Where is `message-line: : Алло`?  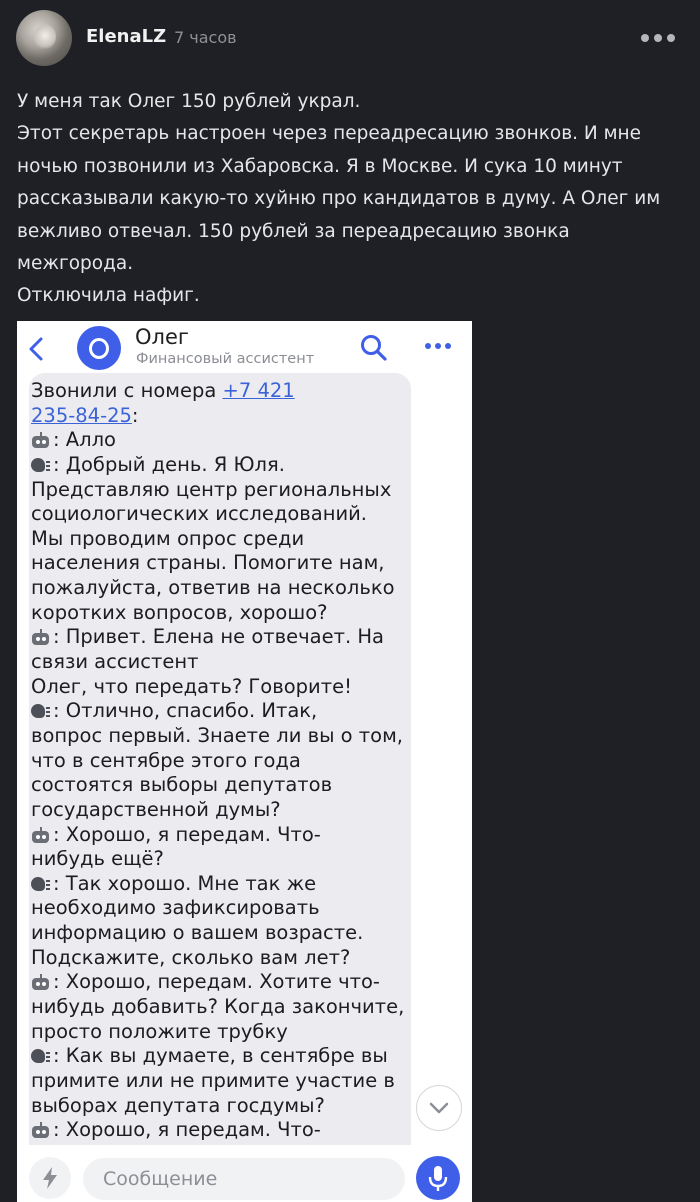
message-line: : Алло is located at coordinates (216, 440).